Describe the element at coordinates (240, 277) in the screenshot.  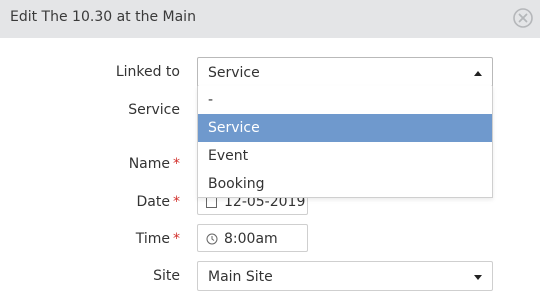
I see `site-value: Main Site` at that location.